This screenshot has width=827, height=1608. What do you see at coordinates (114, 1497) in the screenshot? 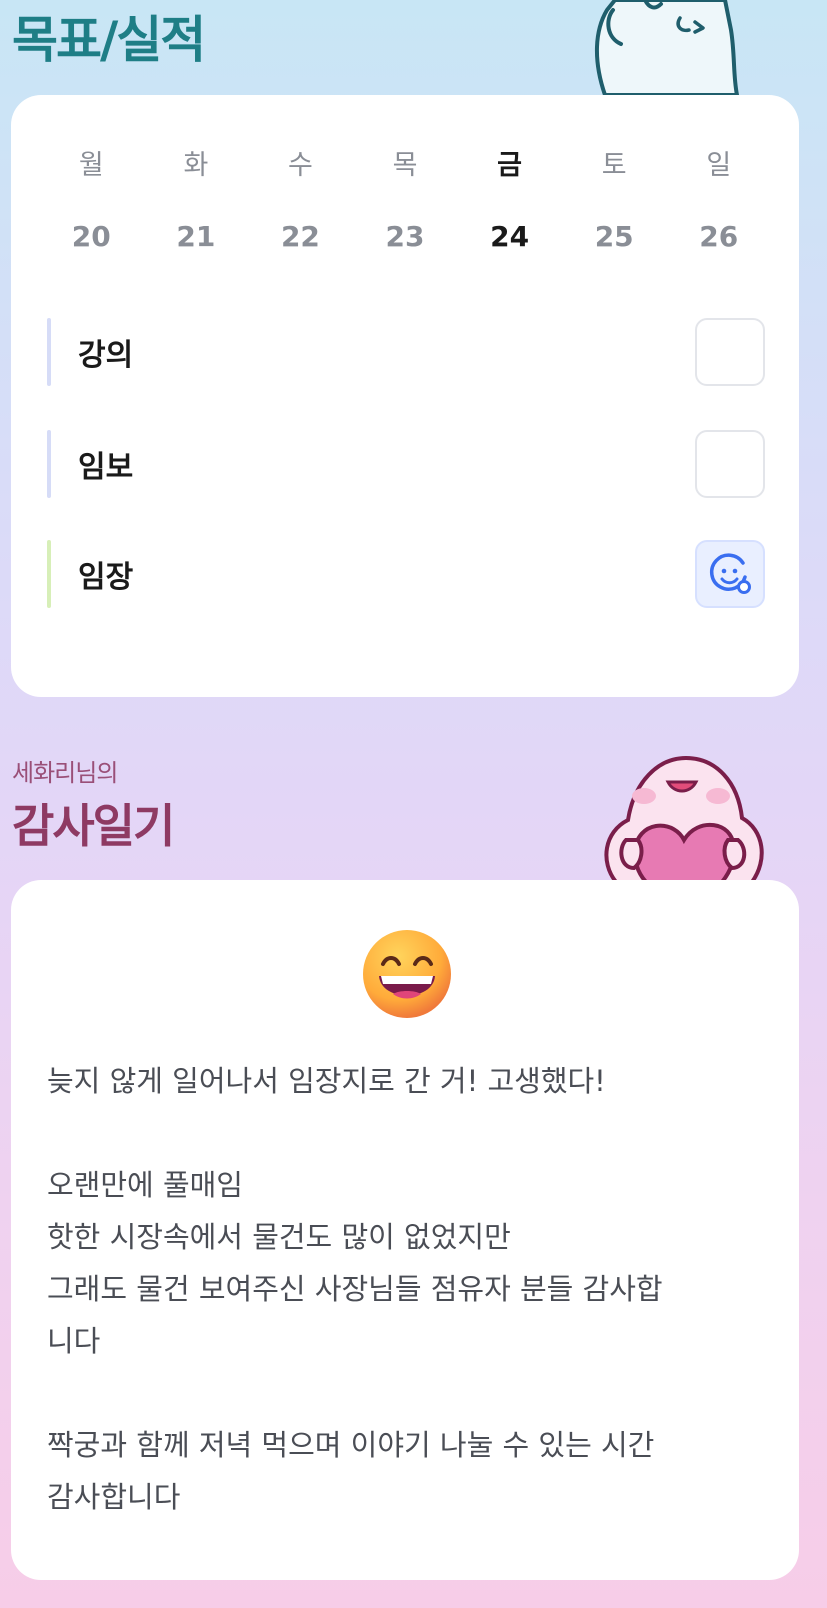
I see `diary-line: 감사합니다` at bounding box center [114, 1497].